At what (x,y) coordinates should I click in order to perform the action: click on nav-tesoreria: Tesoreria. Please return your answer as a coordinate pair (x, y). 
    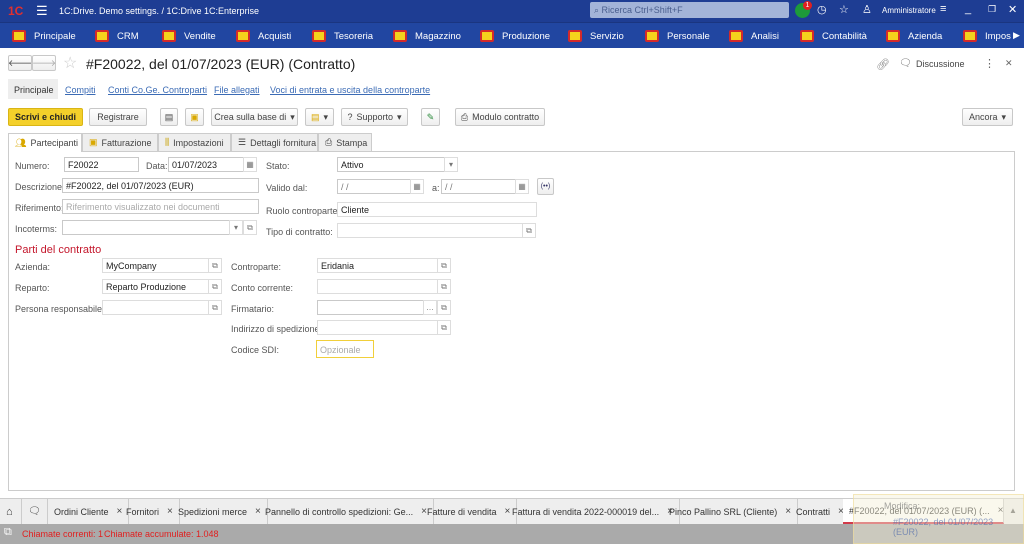
    Looking at the image, I should click on (342, 36).